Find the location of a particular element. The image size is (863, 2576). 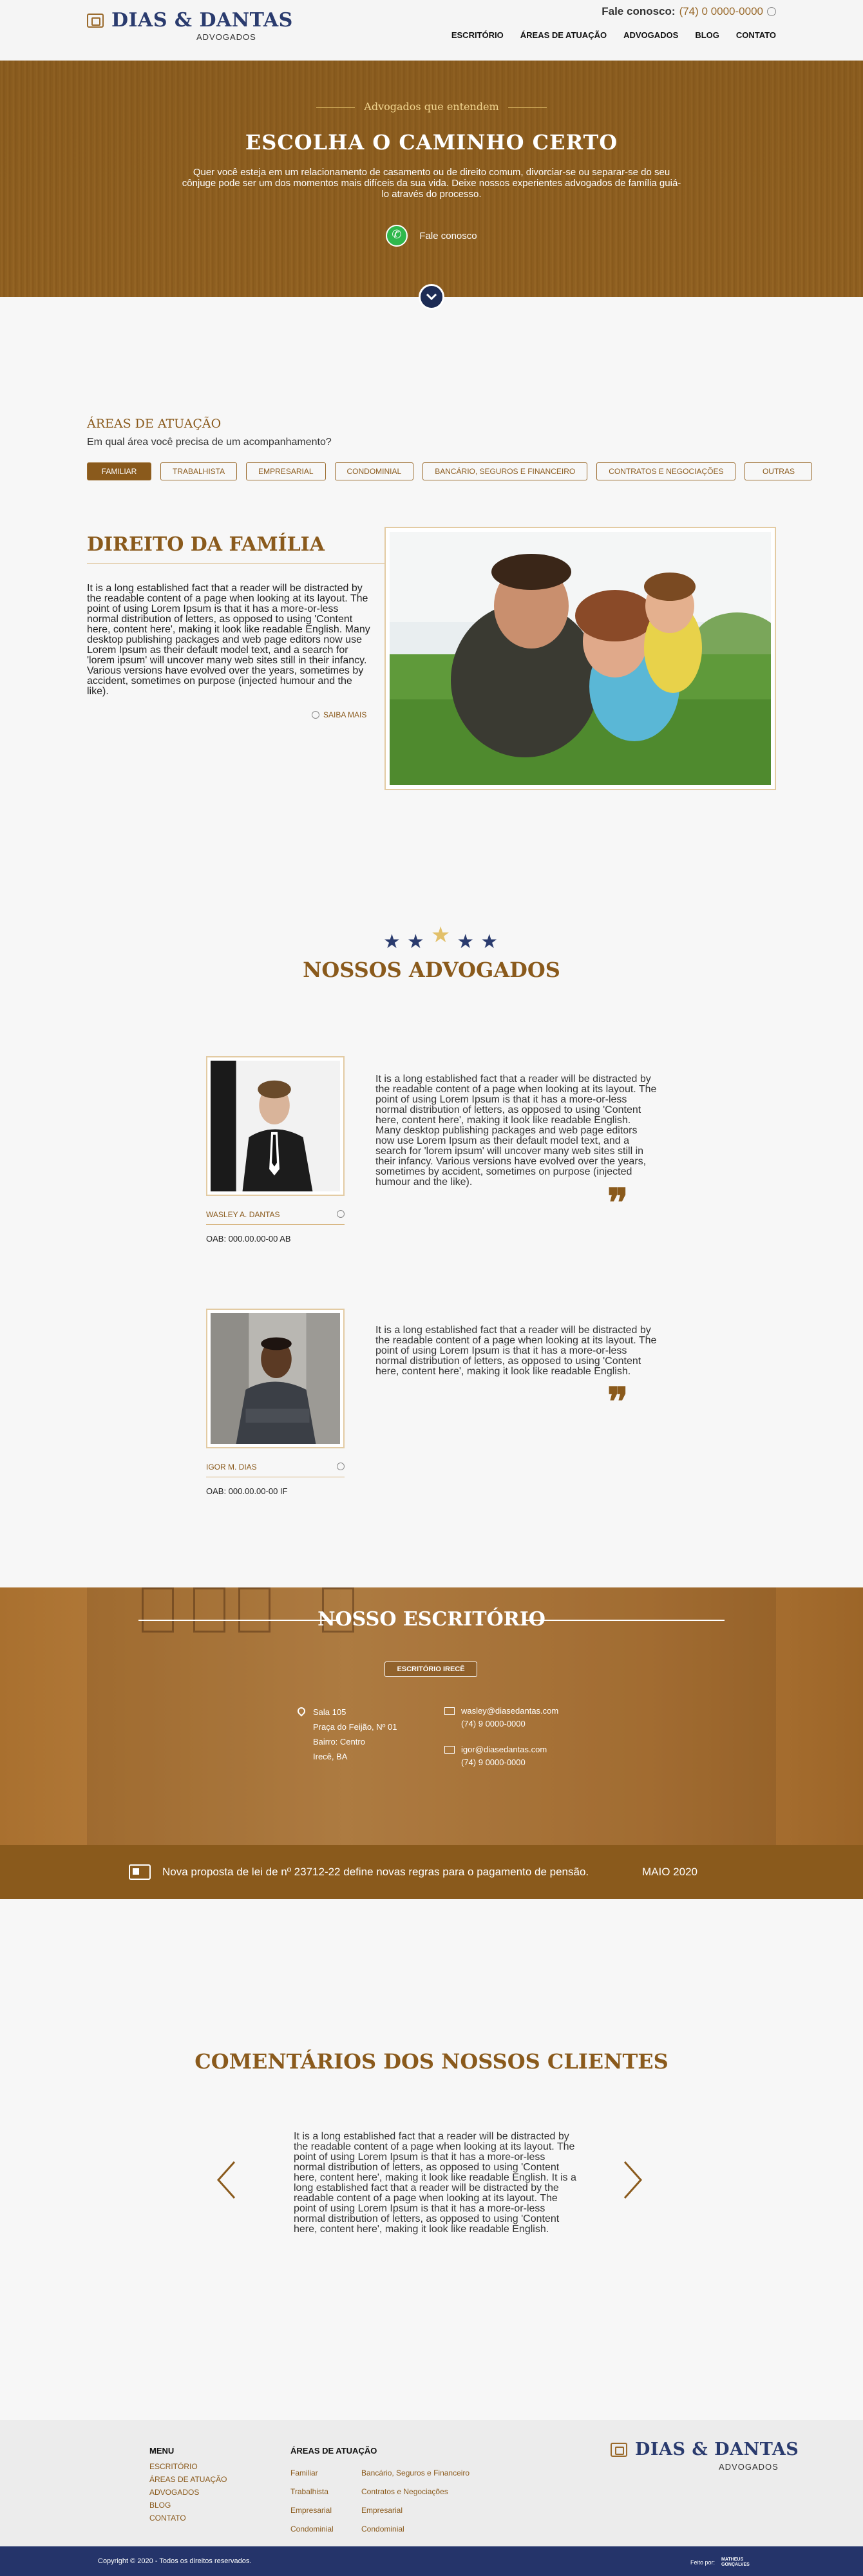

footer-link: BLOG is located at coordinates (188, 2505).